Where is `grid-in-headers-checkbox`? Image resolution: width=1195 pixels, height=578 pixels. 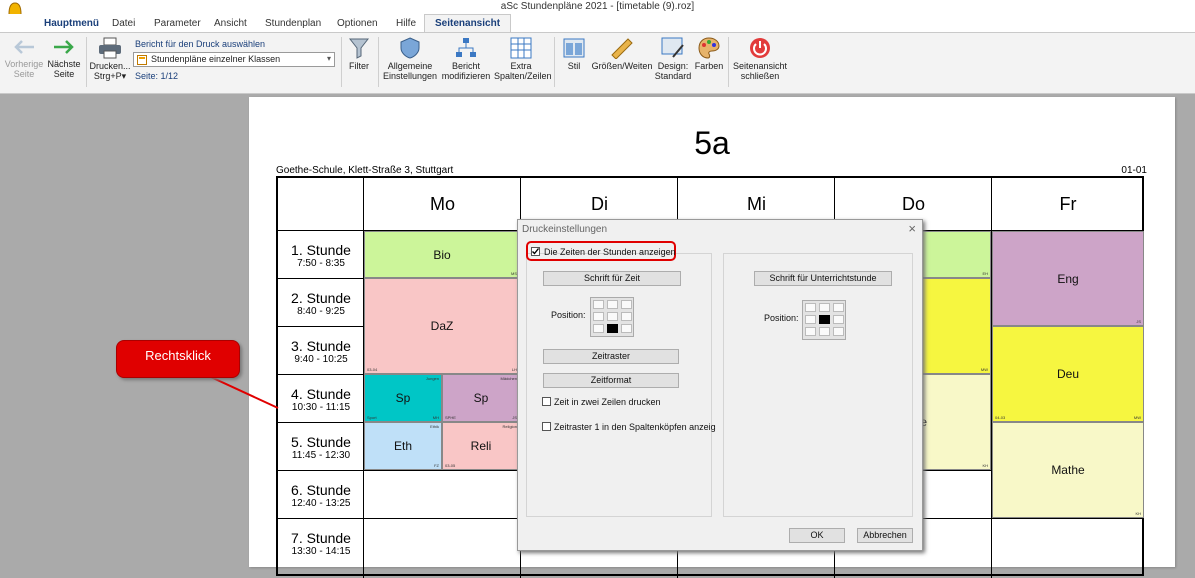 grid-in-headers-checkbox is located at coordinates (546, 426).